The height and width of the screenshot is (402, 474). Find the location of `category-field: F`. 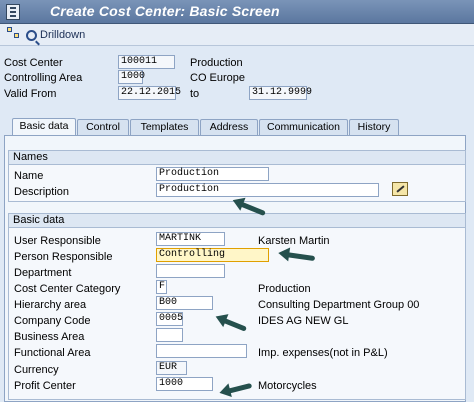

category-field: F is located at coordinates (161, 287).